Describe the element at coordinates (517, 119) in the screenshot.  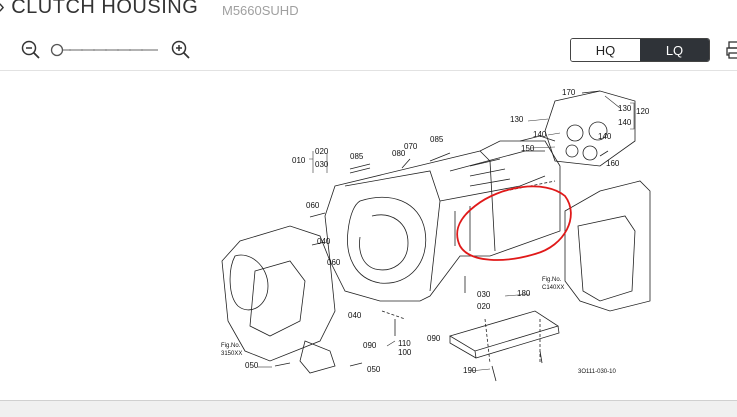
I see `part-label-130b: 130` at that location.